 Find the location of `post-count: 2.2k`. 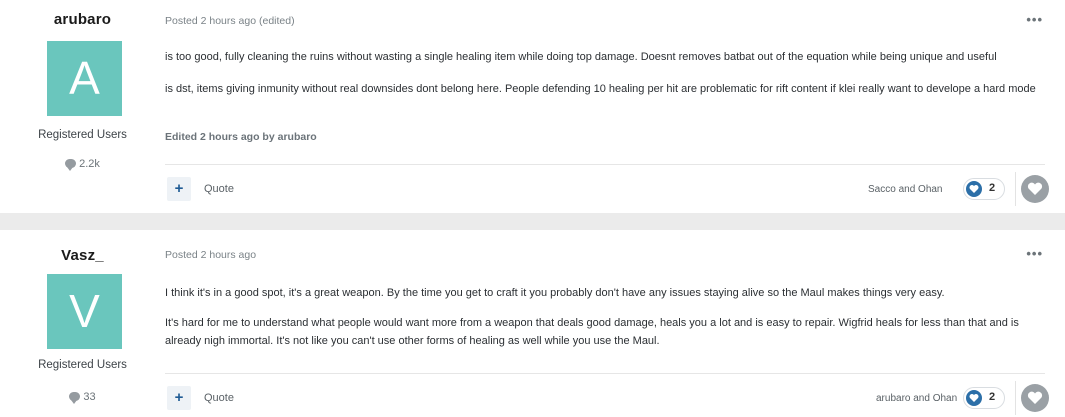

post-count: 2.2k is located at coordinates (82, 164).